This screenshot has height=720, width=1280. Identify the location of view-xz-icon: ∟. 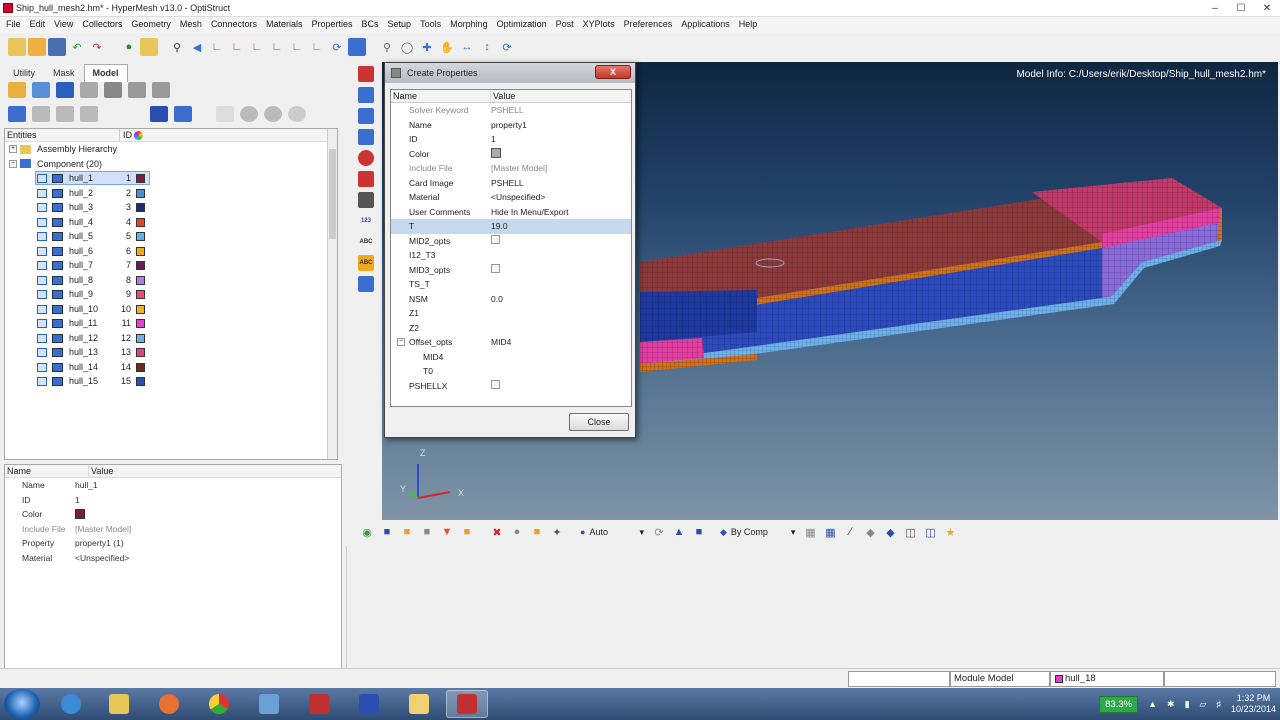
(237, 47).